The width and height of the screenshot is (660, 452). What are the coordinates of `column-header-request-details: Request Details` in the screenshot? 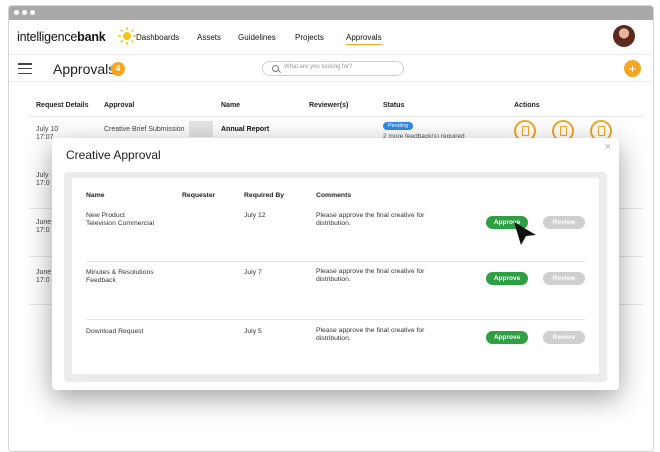 It's located at (62, 105).